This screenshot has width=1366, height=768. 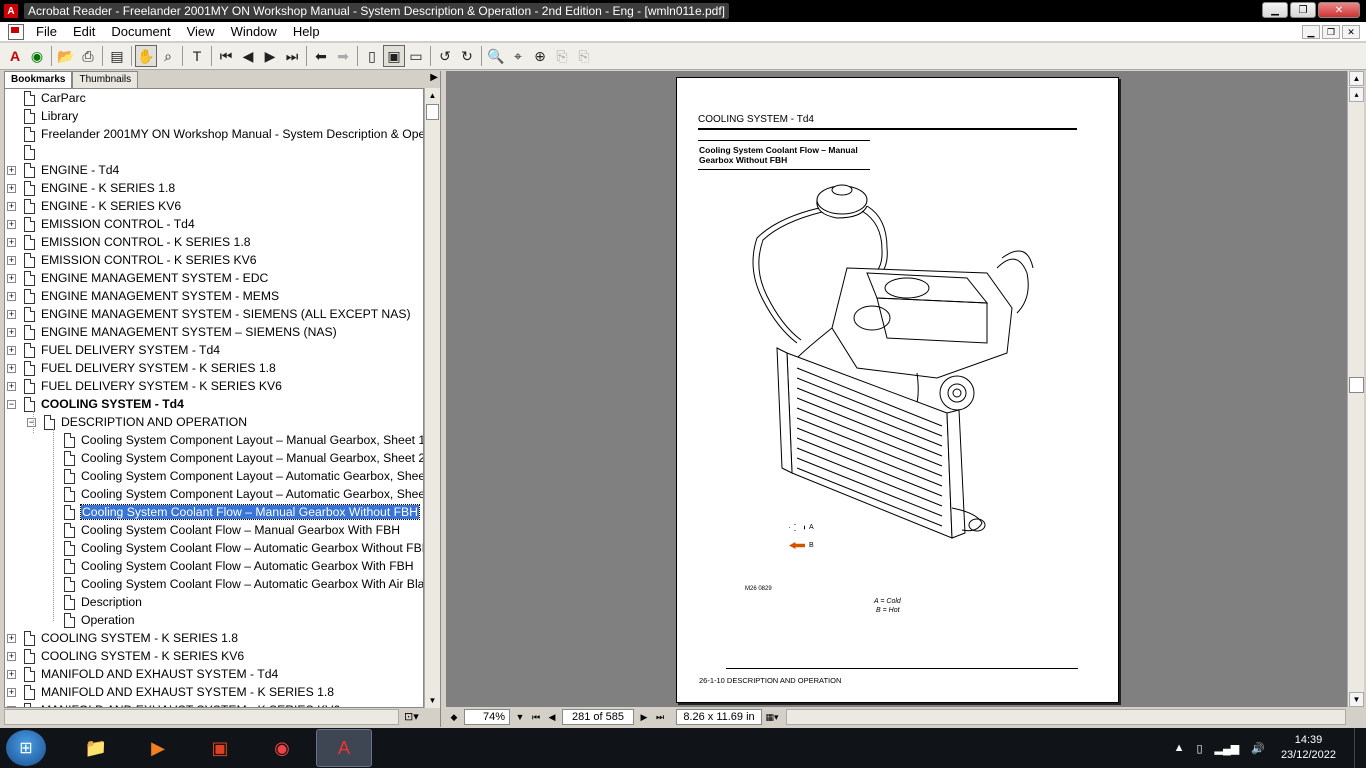 I want to click on bookmark-label: Description, so click(x=111, y=602).